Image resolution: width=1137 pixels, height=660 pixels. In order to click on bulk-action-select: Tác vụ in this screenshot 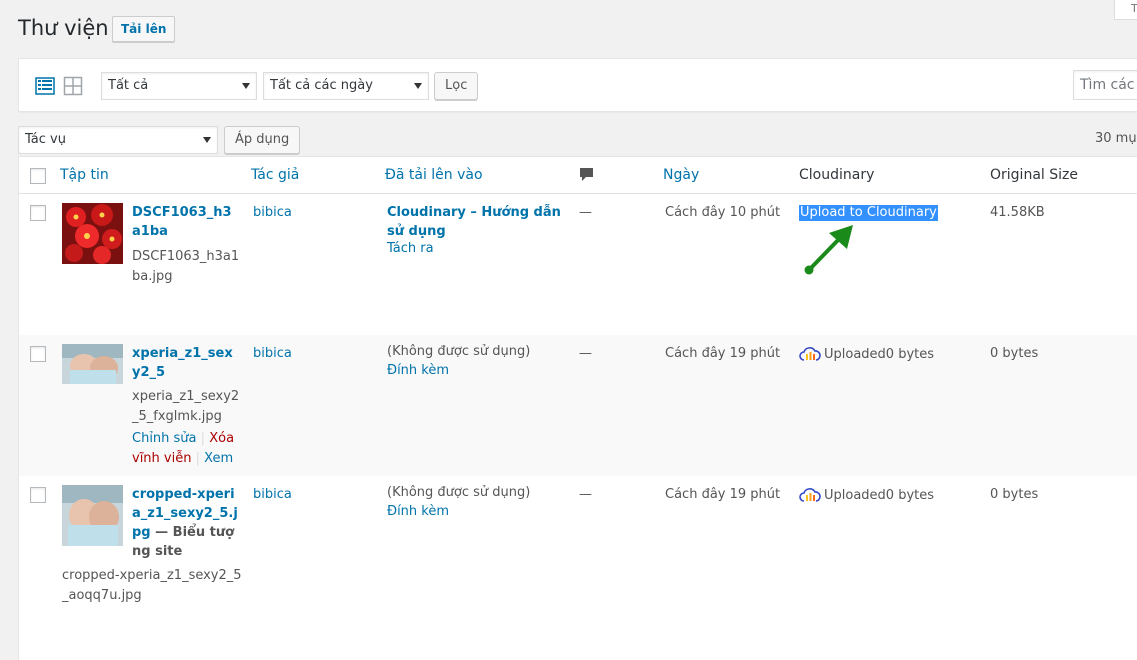, I will do `click(118, 140)`.